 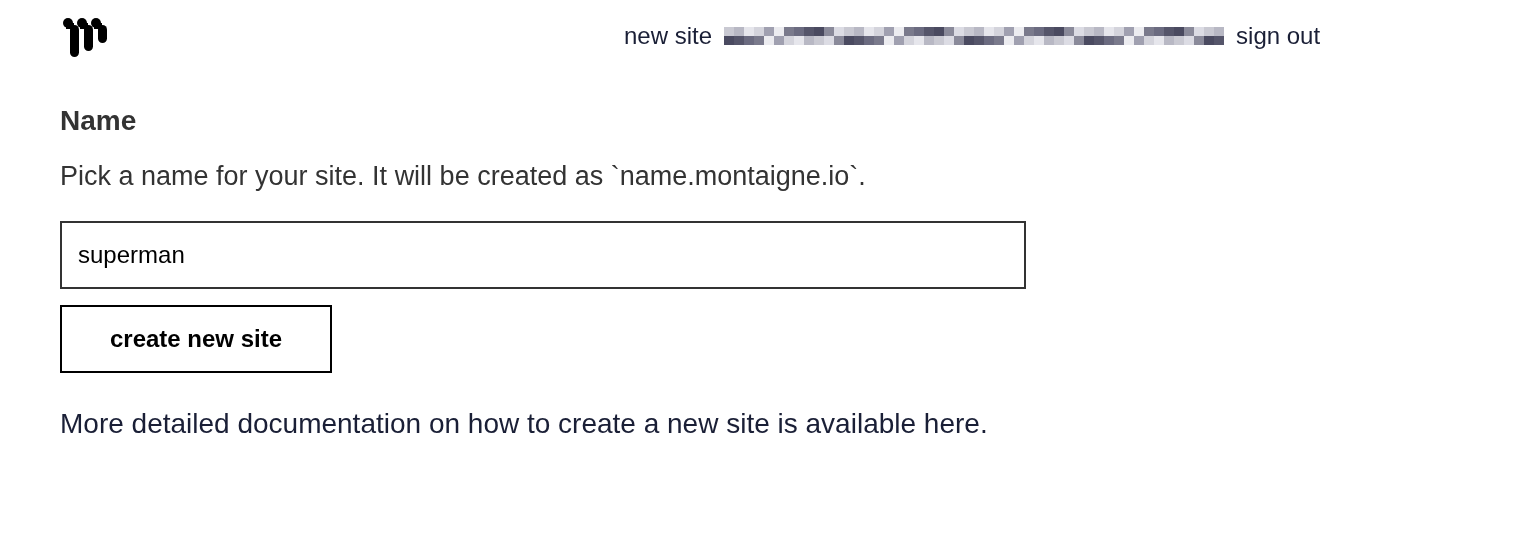 I want to click on field-heading: Name, so click(x=98, y=121).